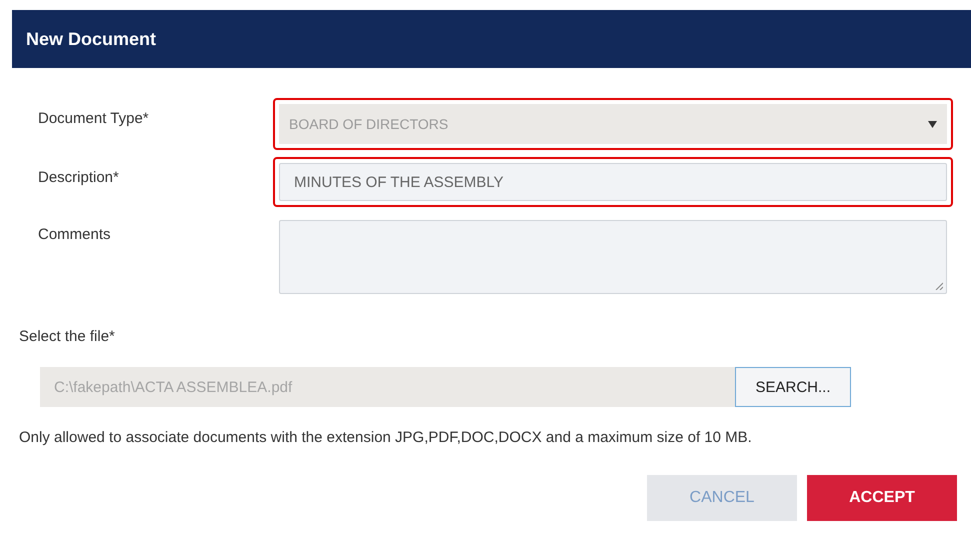 The width and height of the screenshot is (971, 552). I want to click on accept-button: ACCEPT, so click(882, 498).